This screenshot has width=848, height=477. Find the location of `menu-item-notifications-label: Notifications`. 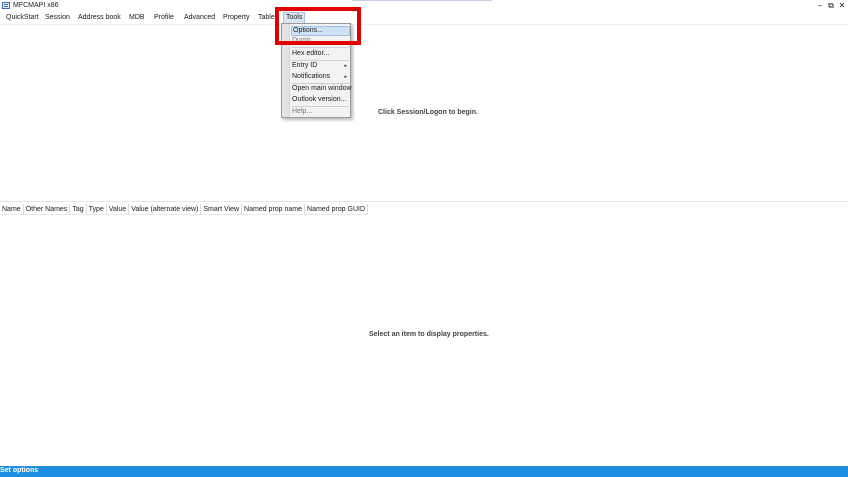

menu-item-notifications-label: Notifications is located at coordinates (311, 76).